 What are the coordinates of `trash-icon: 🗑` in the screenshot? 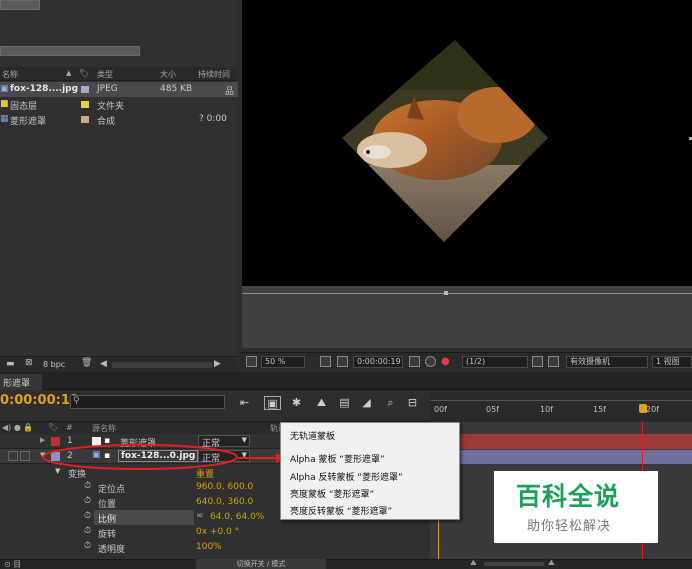 It's located at (86, 363).